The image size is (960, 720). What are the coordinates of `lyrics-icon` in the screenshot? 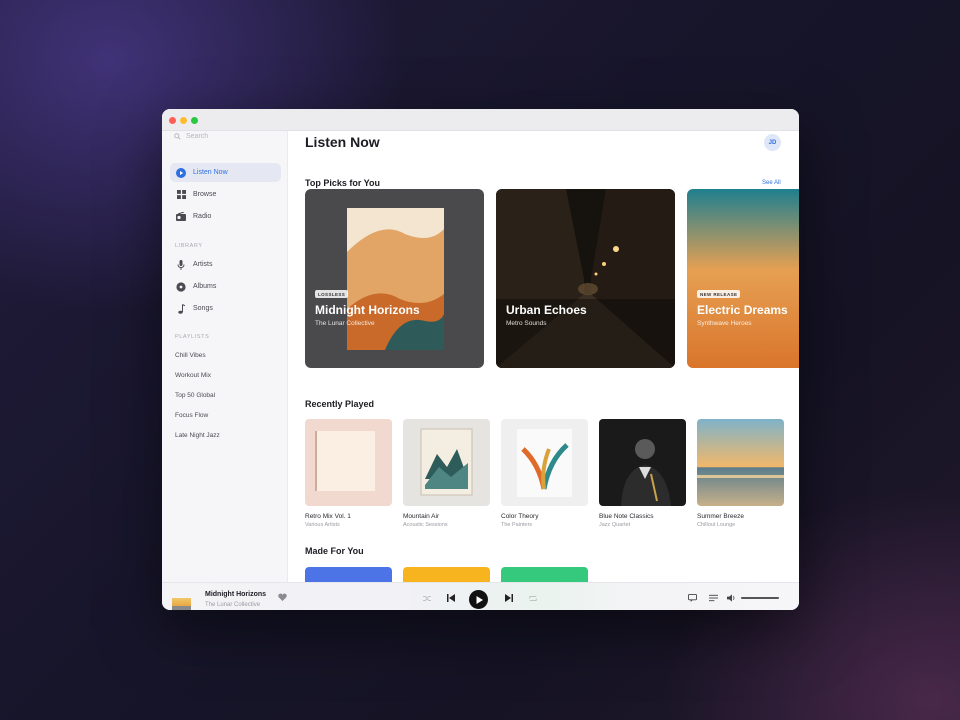 It's located at (692, 598).